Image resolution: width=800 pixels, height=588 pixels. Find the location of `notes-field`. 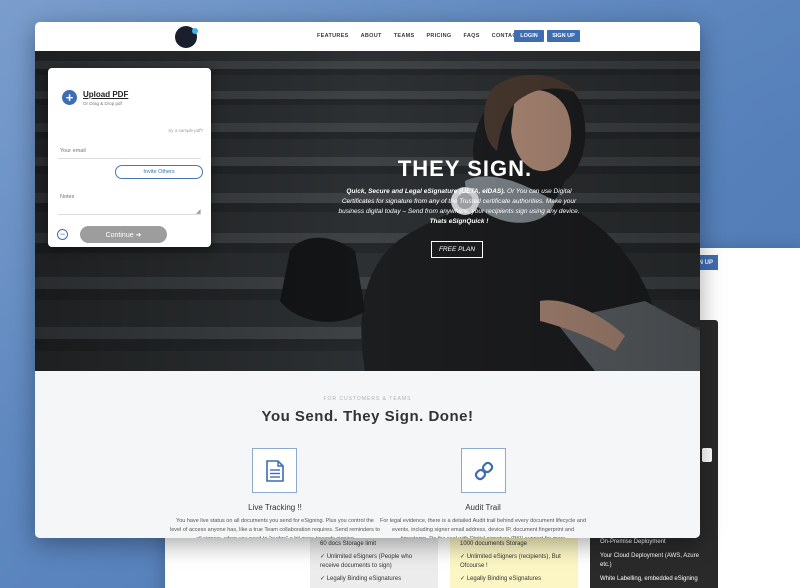

notes-field is located at coordinates (129, 203).